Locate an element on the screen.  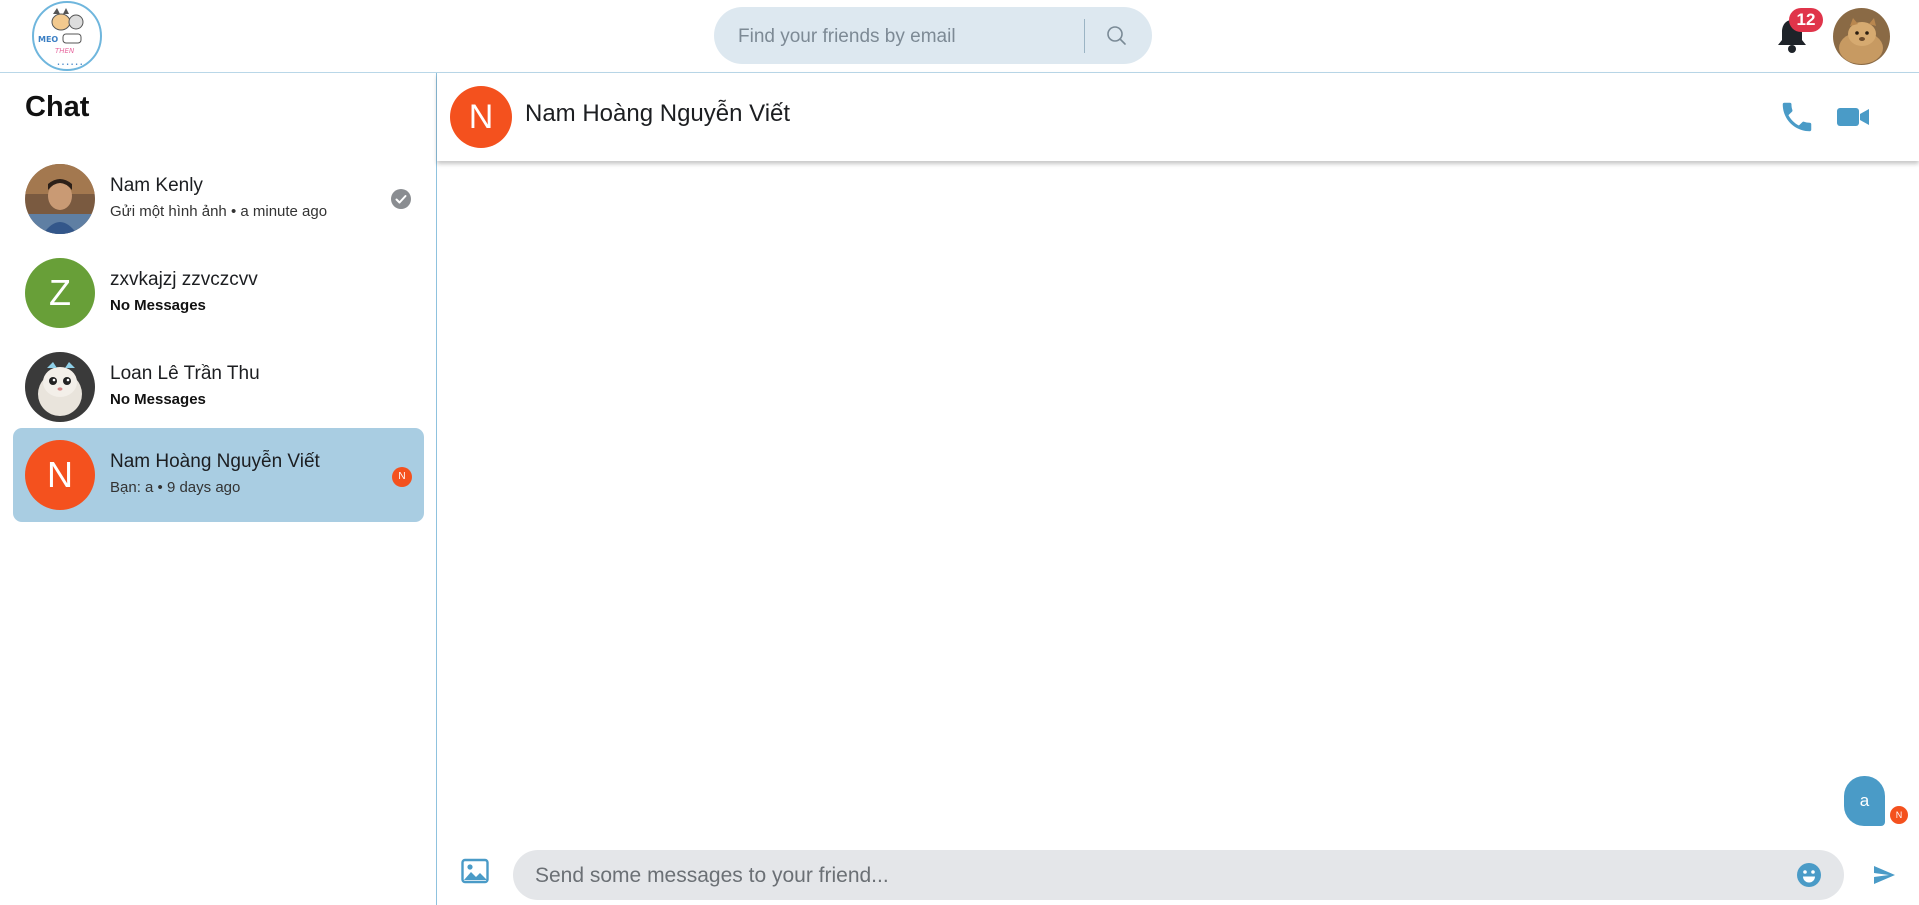
message-input-wrapper is located at coordinates (1178, 876).